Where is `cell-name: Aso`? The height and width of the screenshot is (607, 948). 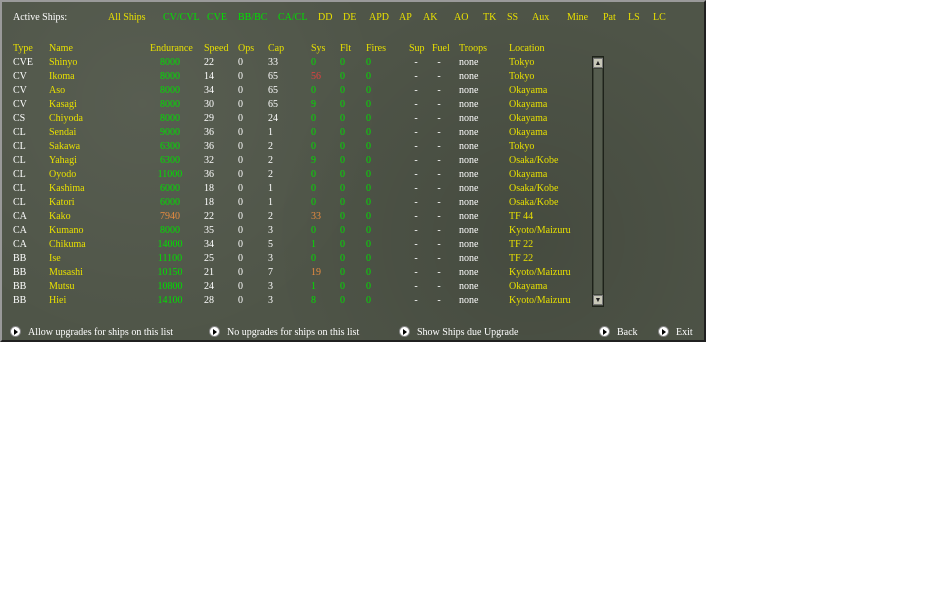
cell-name: Aso is located at coordinates (57, 90).